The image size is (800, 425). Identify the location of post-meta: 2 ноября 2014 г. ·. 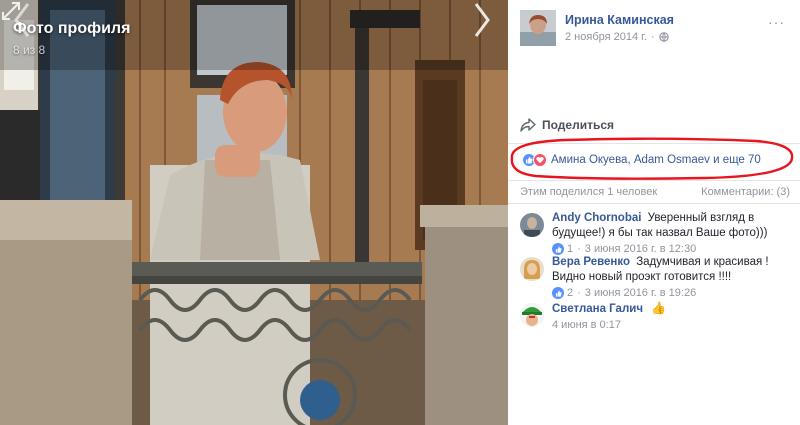
(619, 37).